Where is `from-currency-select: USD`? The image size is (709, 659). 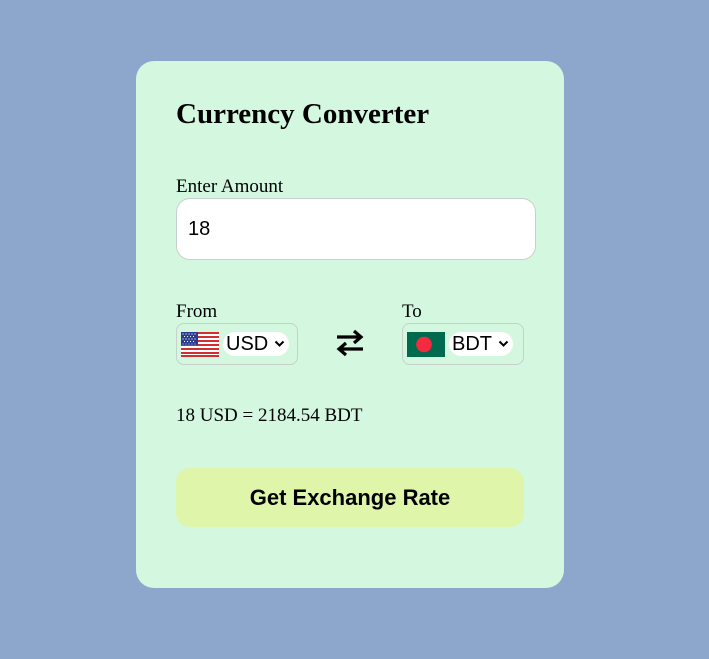 from-currency-select: USD is located at coordinates (256, 344).